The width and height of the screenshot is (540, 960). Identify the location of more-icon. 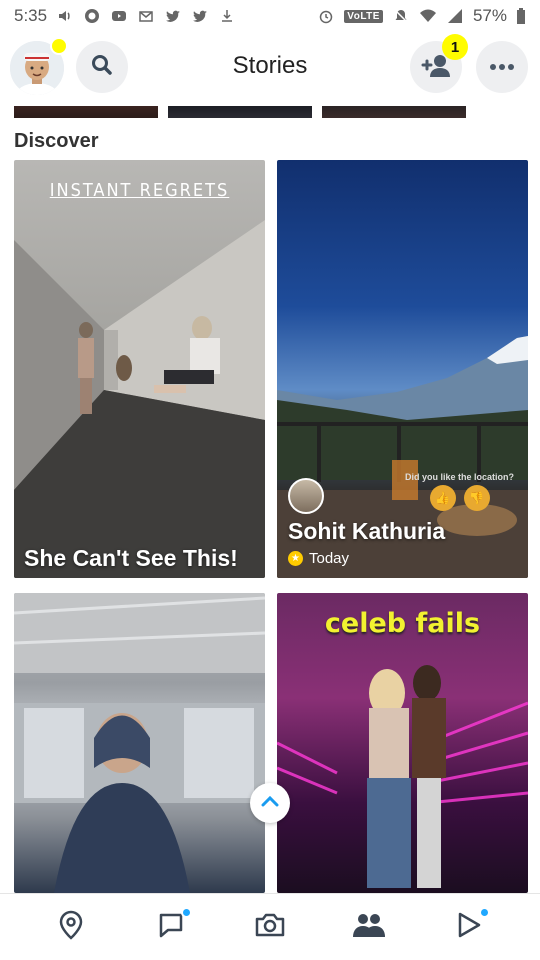
(502, 67).